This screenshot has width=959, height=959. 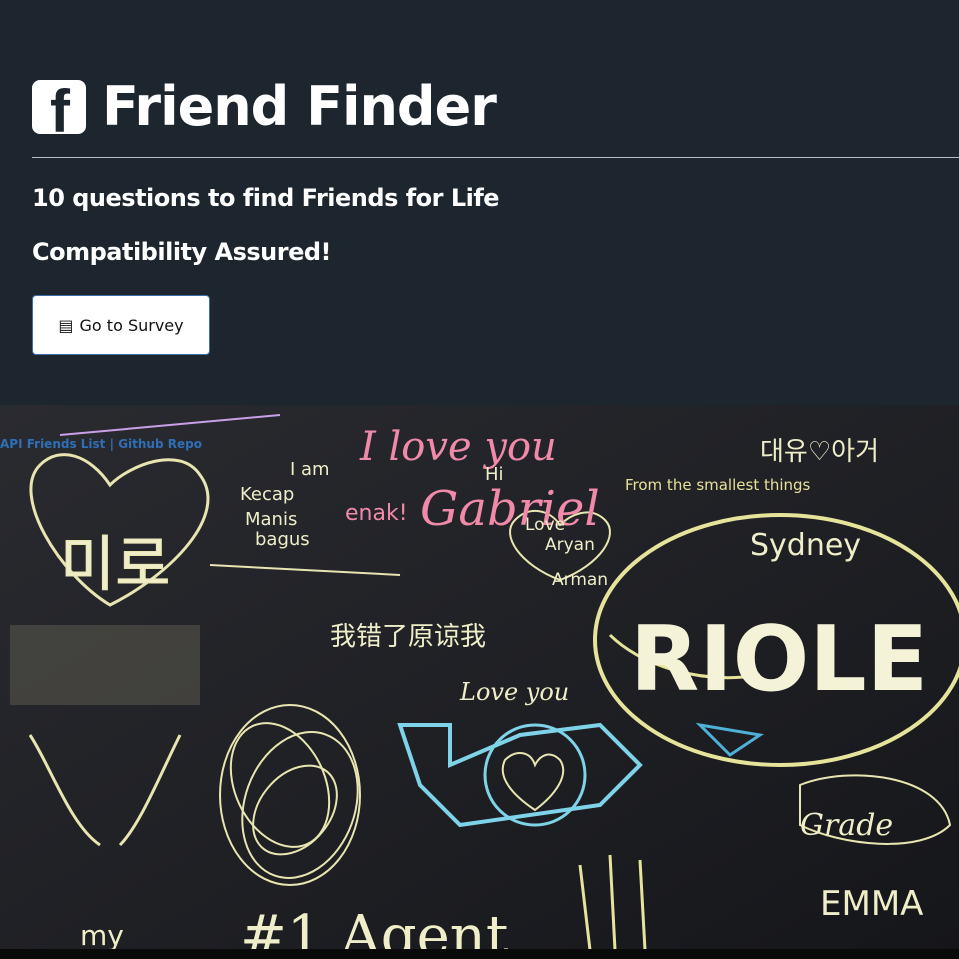 I want to click on chalk-smudge, so click(x=105, y=665).